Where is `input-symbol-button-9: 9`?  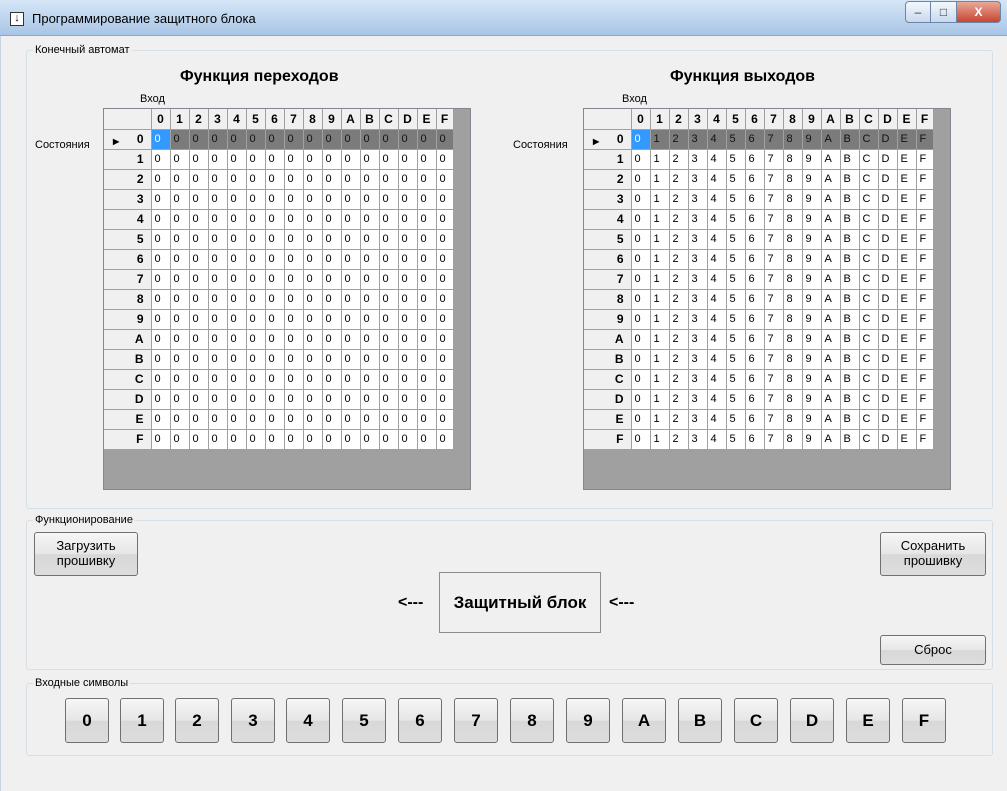 input-symbol-button-9: 9 is located at coordinates (588, 720).